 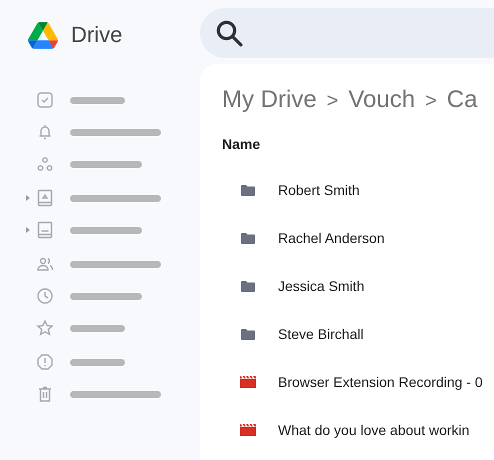 What do you see at coordinates (374, 430) in the screenshot?
I see `file-name: What do you love about workin` at bounding box center [374, 430].